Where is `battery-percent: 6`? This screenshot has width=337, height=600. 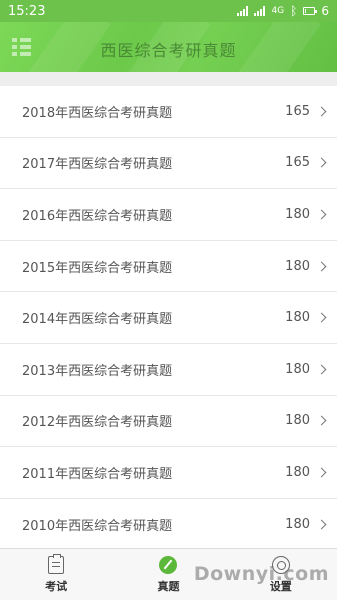
battery-percent: 6 is located at coordinates (325, 11).